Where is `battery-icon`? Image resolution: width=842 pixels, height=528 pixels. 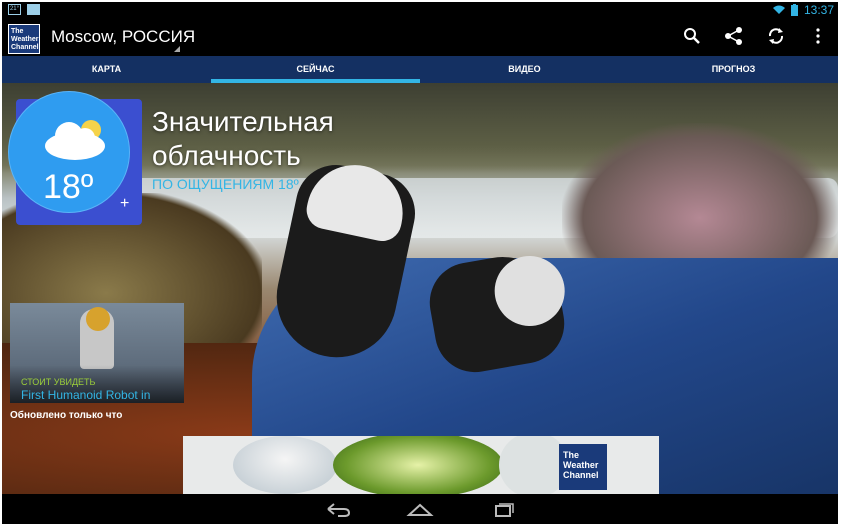
battery-icon is located at coordinates (794, 10).